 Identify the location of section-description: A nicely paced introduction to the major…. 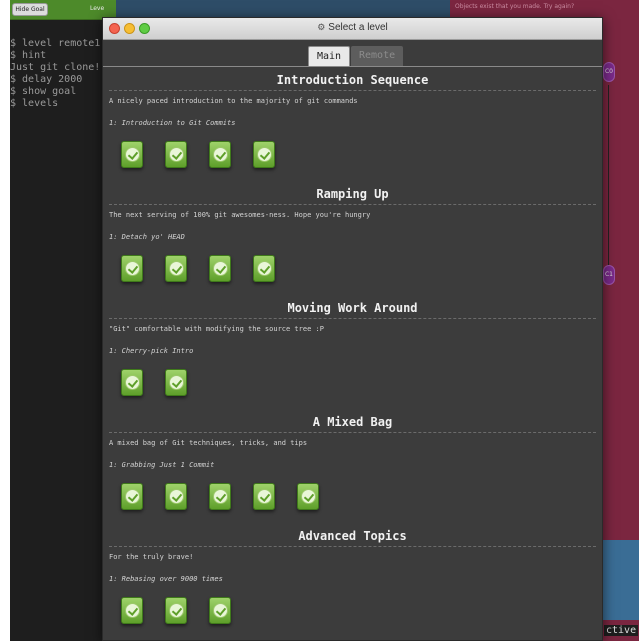
(233, 101).